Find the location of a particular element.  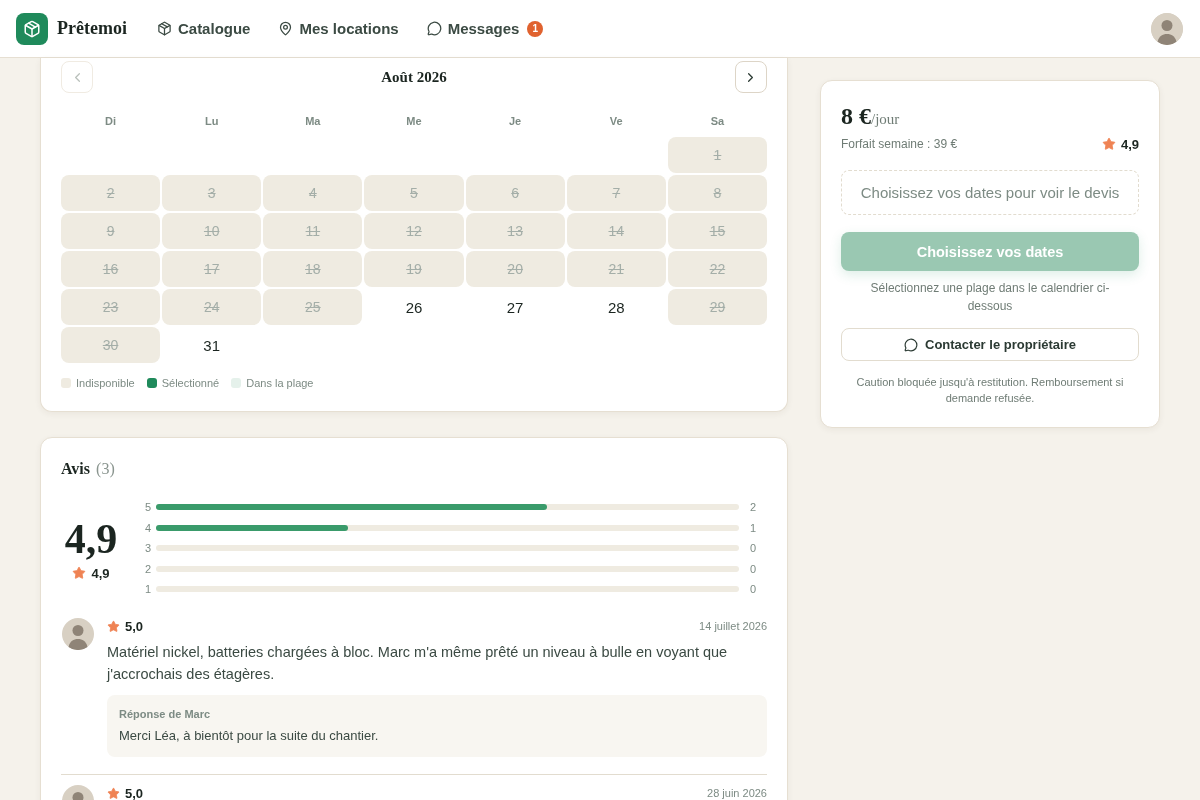

calendar-day: 31 is located at coordinates (212, 345).